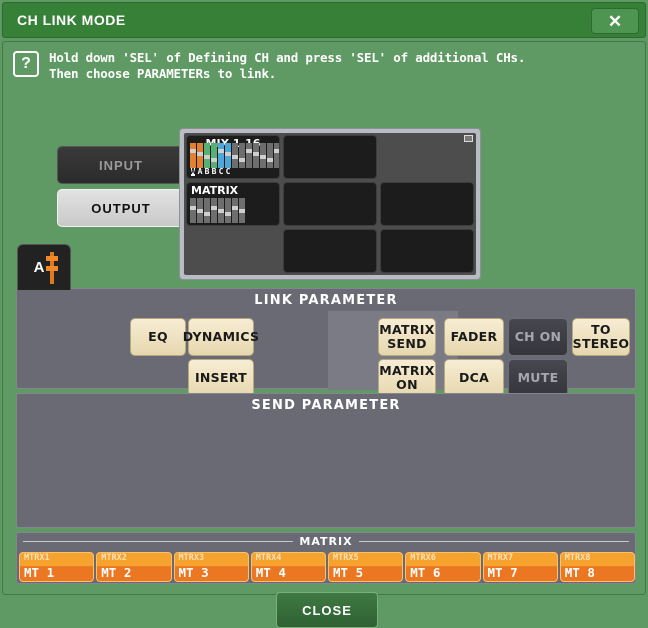 The height and width of the screenshot is (628, 648). Describe the element at coordinates (601, 329) in the screenshot. I see `button-label-line1: TO` at that location.